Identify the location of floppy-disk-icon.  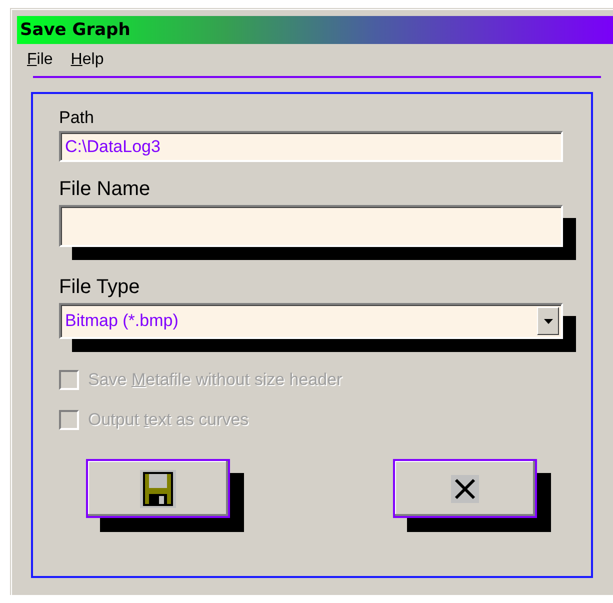
(158, 489).